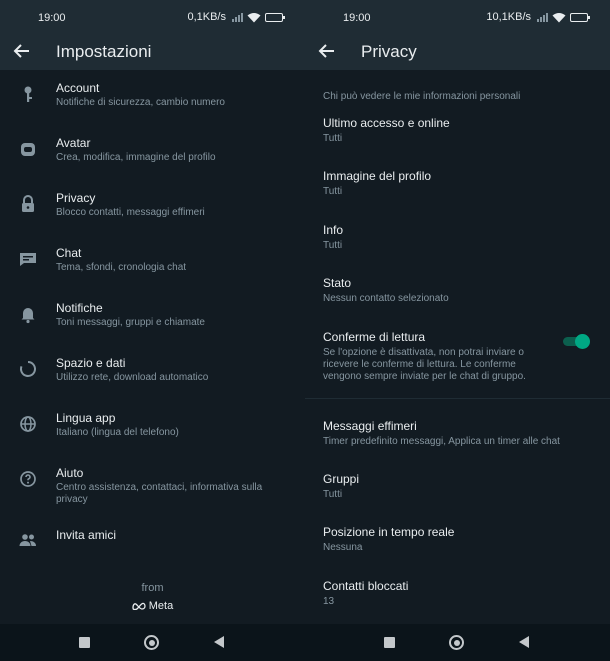  What do you see at coordinates (508, 17) in the screenshot?
I see `network-speed: 10,1KB/s` at bounding box center [508, 17].